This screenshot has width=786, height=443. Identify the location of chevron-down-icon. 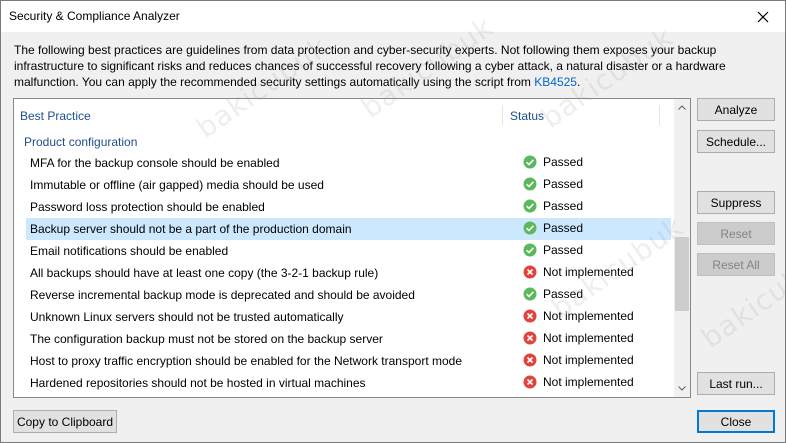
(682, 388).